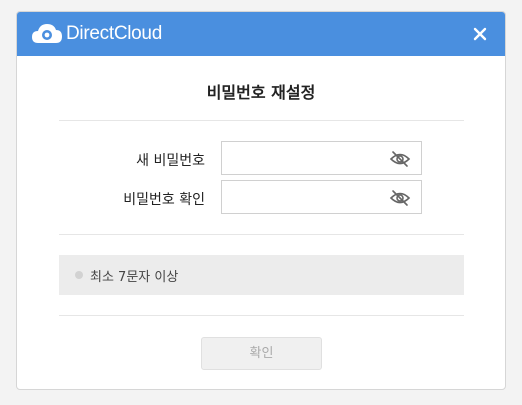 The width and height of the screenshot is (522, 405). Describe the element at coordinates (79, 275) in the screenshot. I see `rule-status-dot` at that location.